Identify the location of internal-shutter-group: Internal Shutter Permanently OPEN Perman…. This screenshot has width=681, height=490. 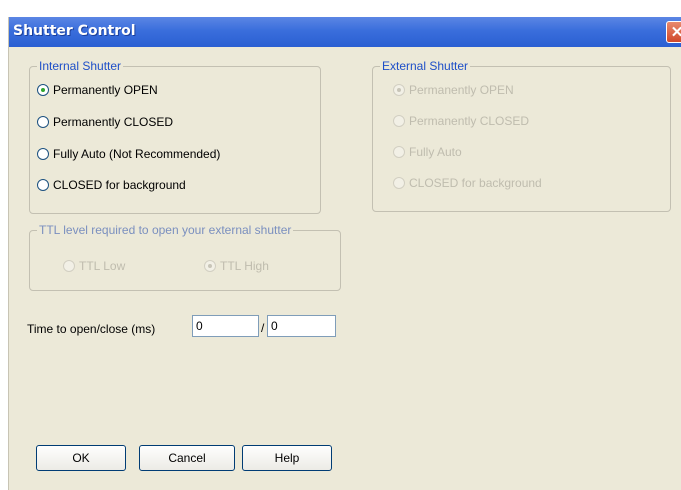
(175, 136).